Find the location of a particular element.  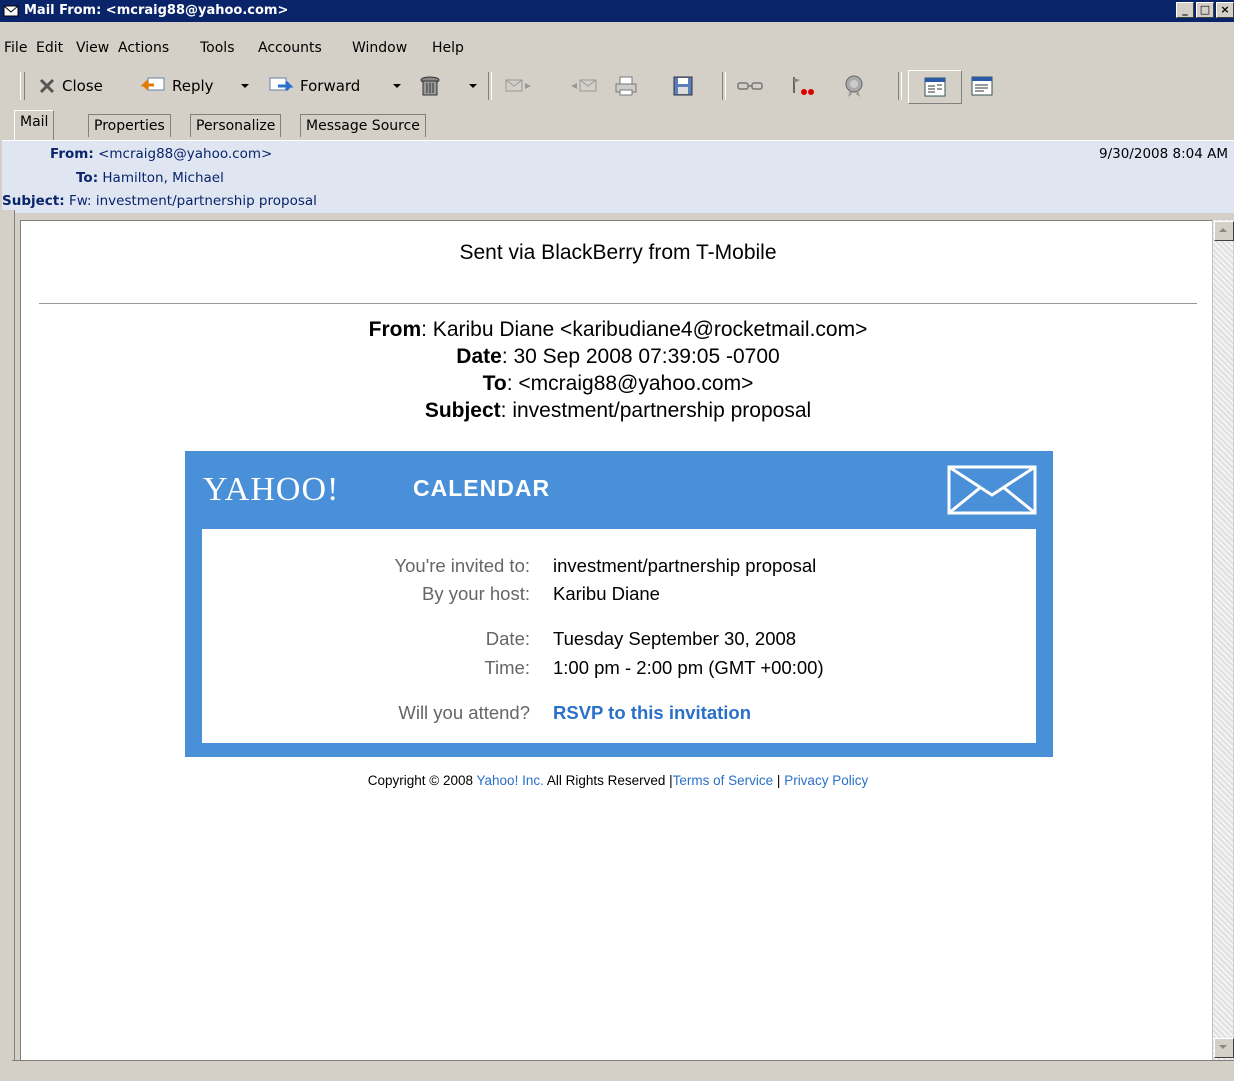

flag-icon is located at coordinates (803, 86).